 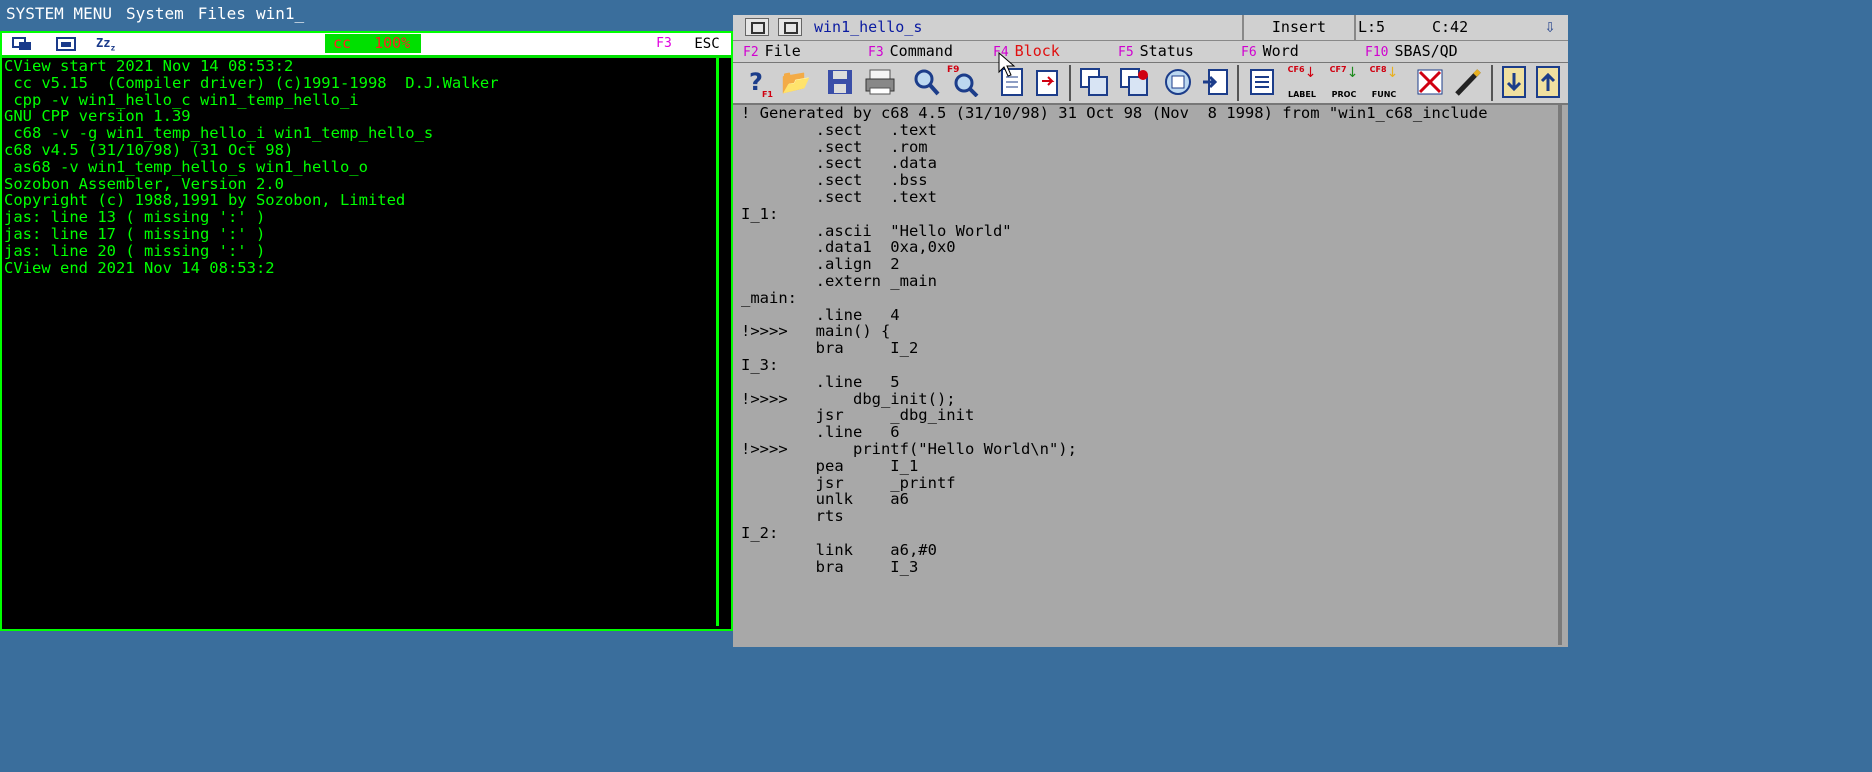 What do you see at coordinates (876, 230) in the screenshot?
I see `source-line: .ascii "Hello World"` at bounding box center [876, 230].